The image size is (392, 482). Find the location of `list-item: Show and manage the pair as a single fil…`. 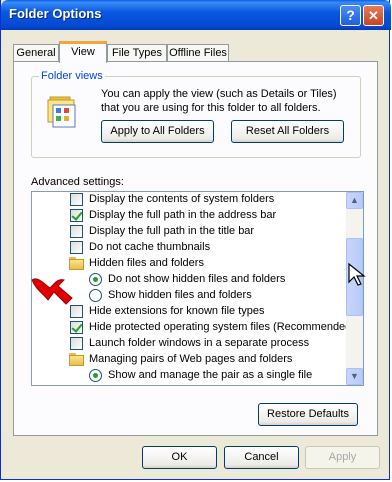

list-item: Show and manage the pair as a single fil… is located at coordinates (188, 376).